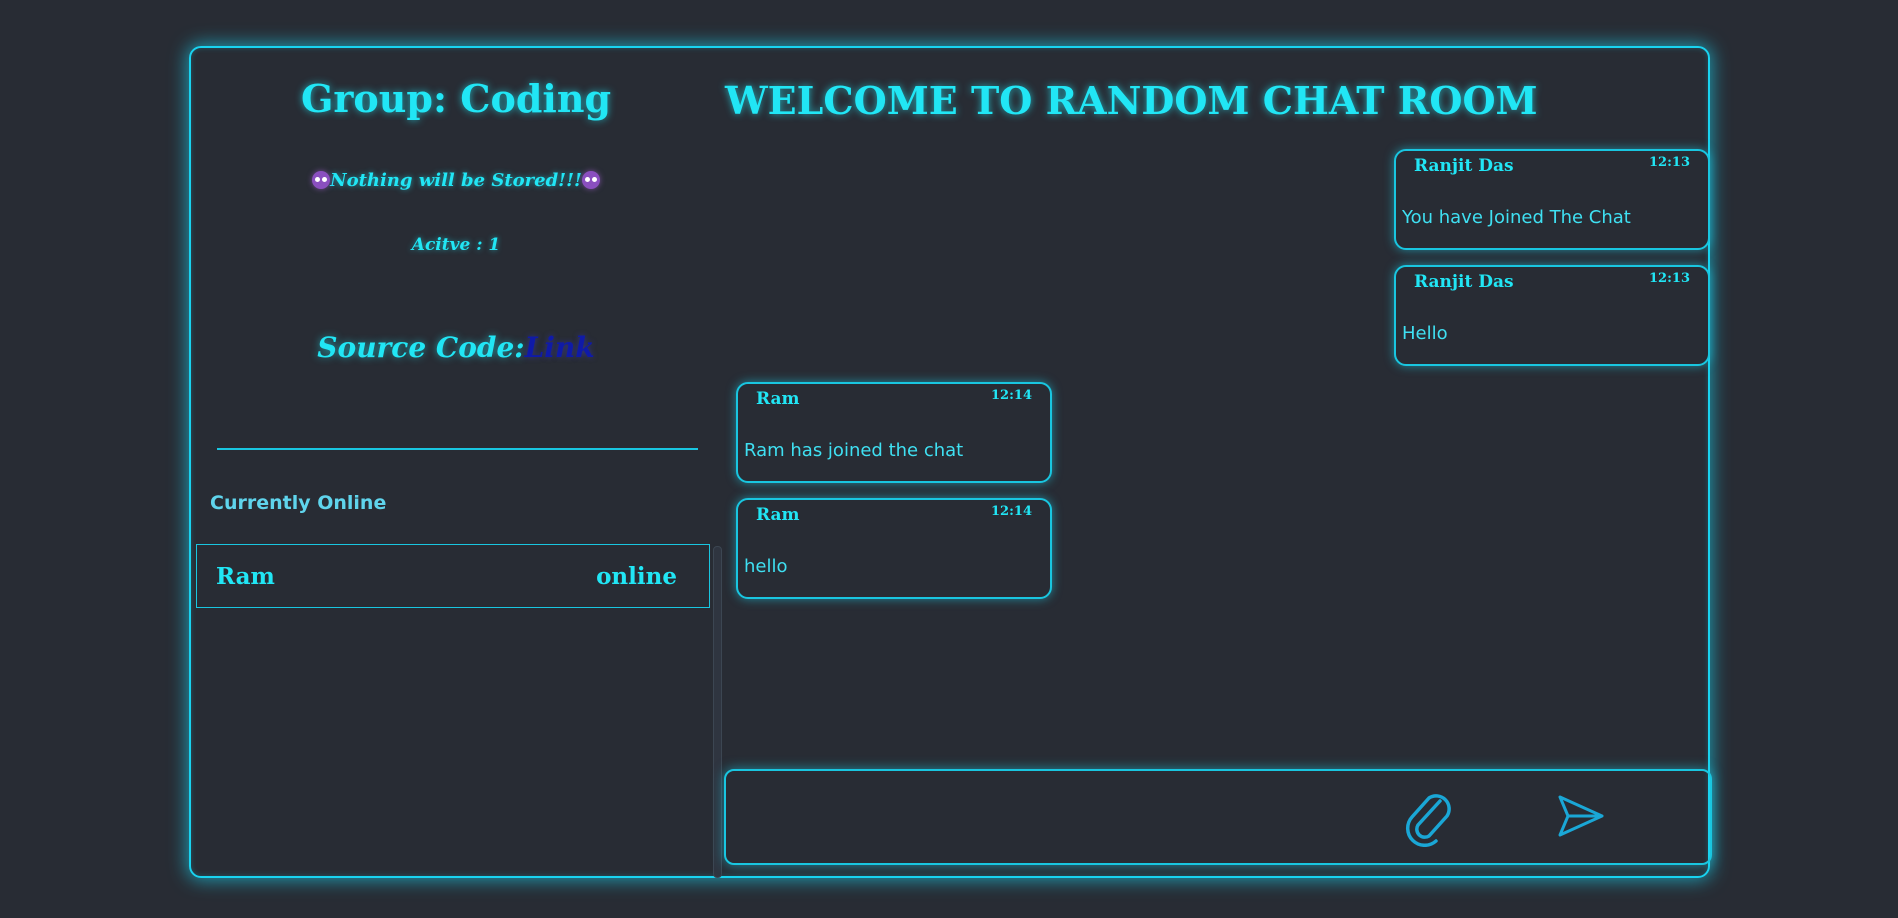 This screenshot has height=918, width=1898. I want to click on online-heading: Currently Online, so click(298, 503).